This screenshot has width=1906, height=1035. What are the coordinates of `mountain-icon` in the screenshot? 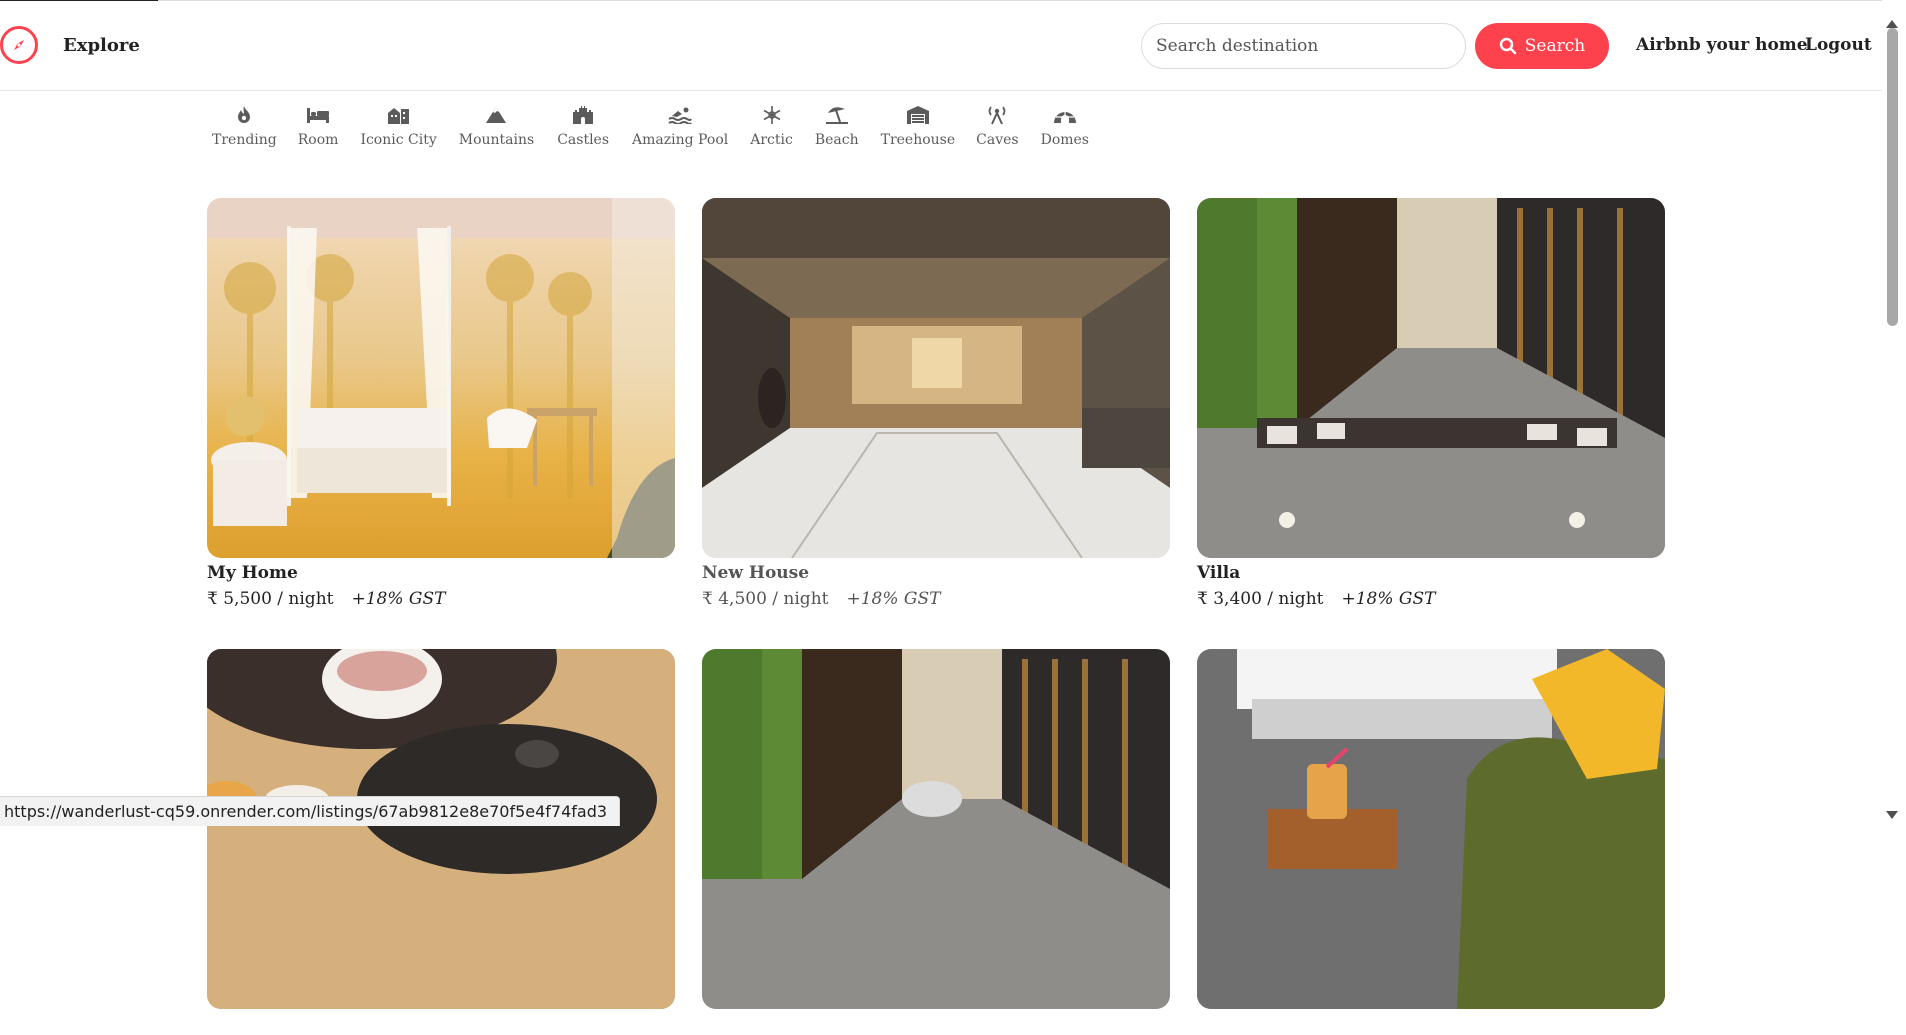 It's located at (496, 115).